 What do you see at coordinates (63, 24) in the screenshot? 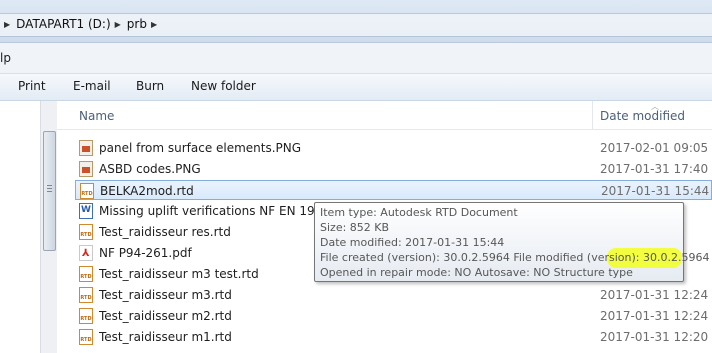
I see `breadcrumb-drive: DATAPART1 (D:)` at bounding box center [63, 24].